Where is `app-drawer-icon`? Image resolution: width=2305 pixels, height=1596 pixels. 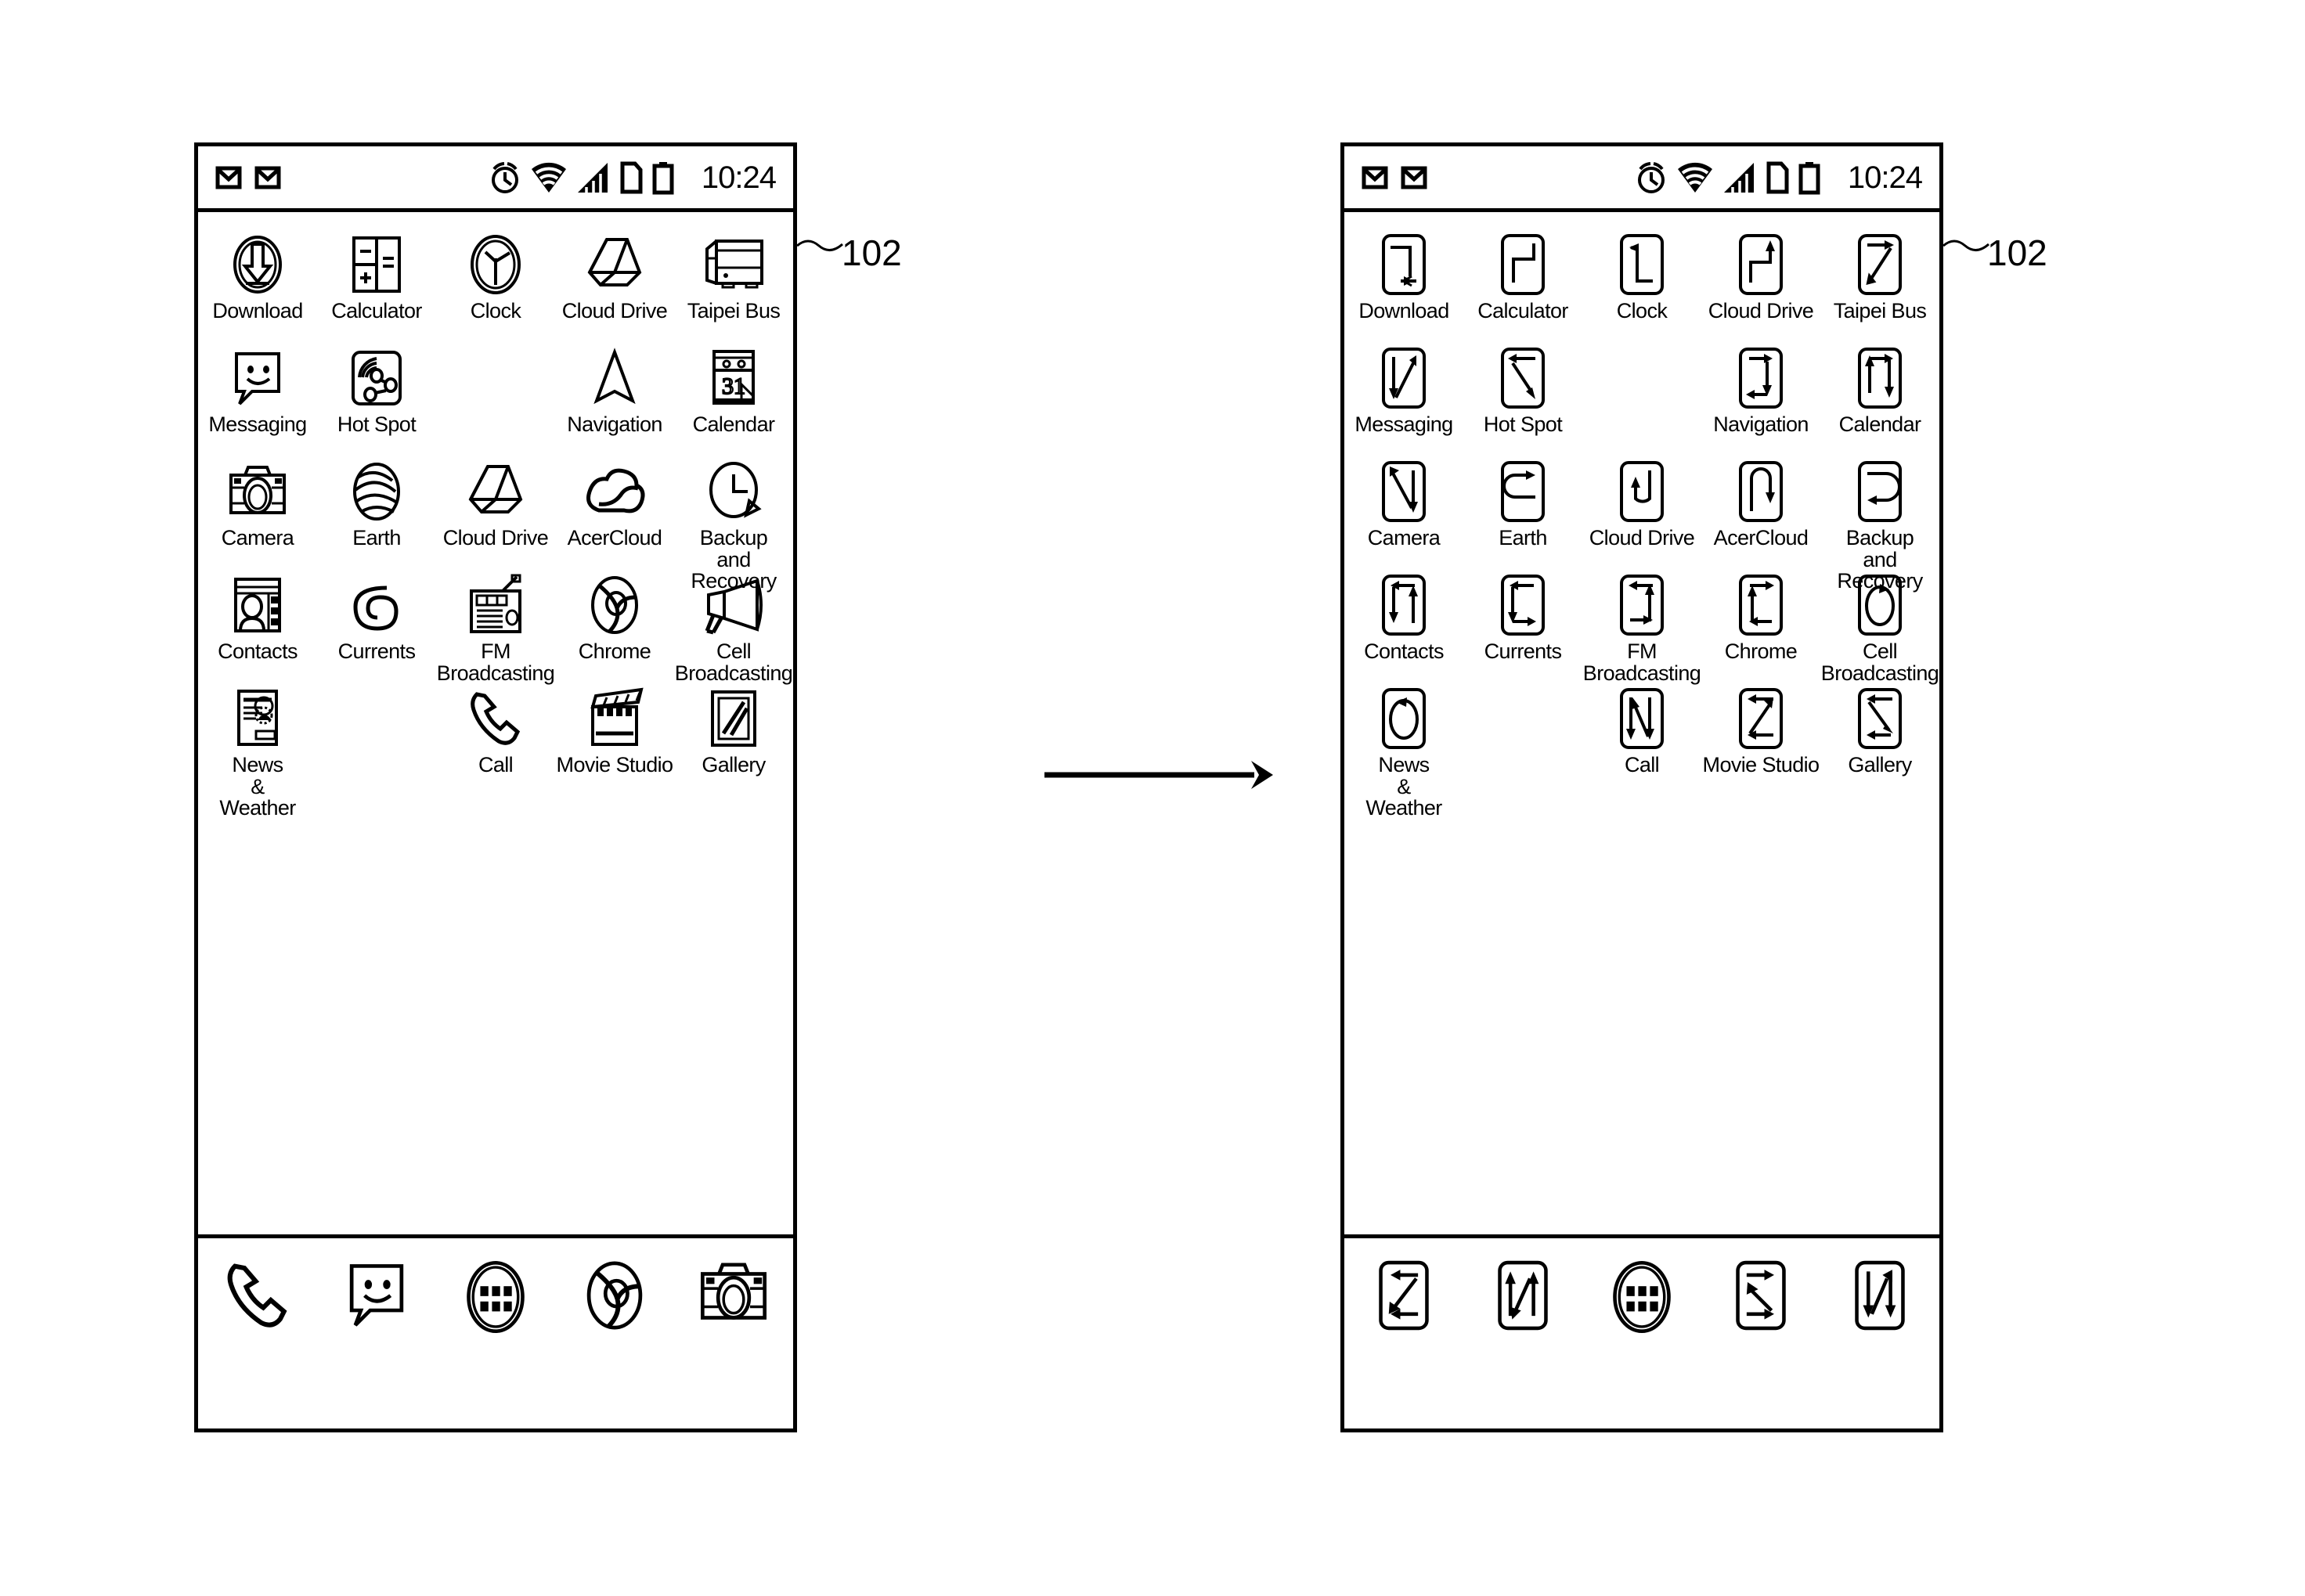
app-drawer-icon is located at coordinates (496, 1297).